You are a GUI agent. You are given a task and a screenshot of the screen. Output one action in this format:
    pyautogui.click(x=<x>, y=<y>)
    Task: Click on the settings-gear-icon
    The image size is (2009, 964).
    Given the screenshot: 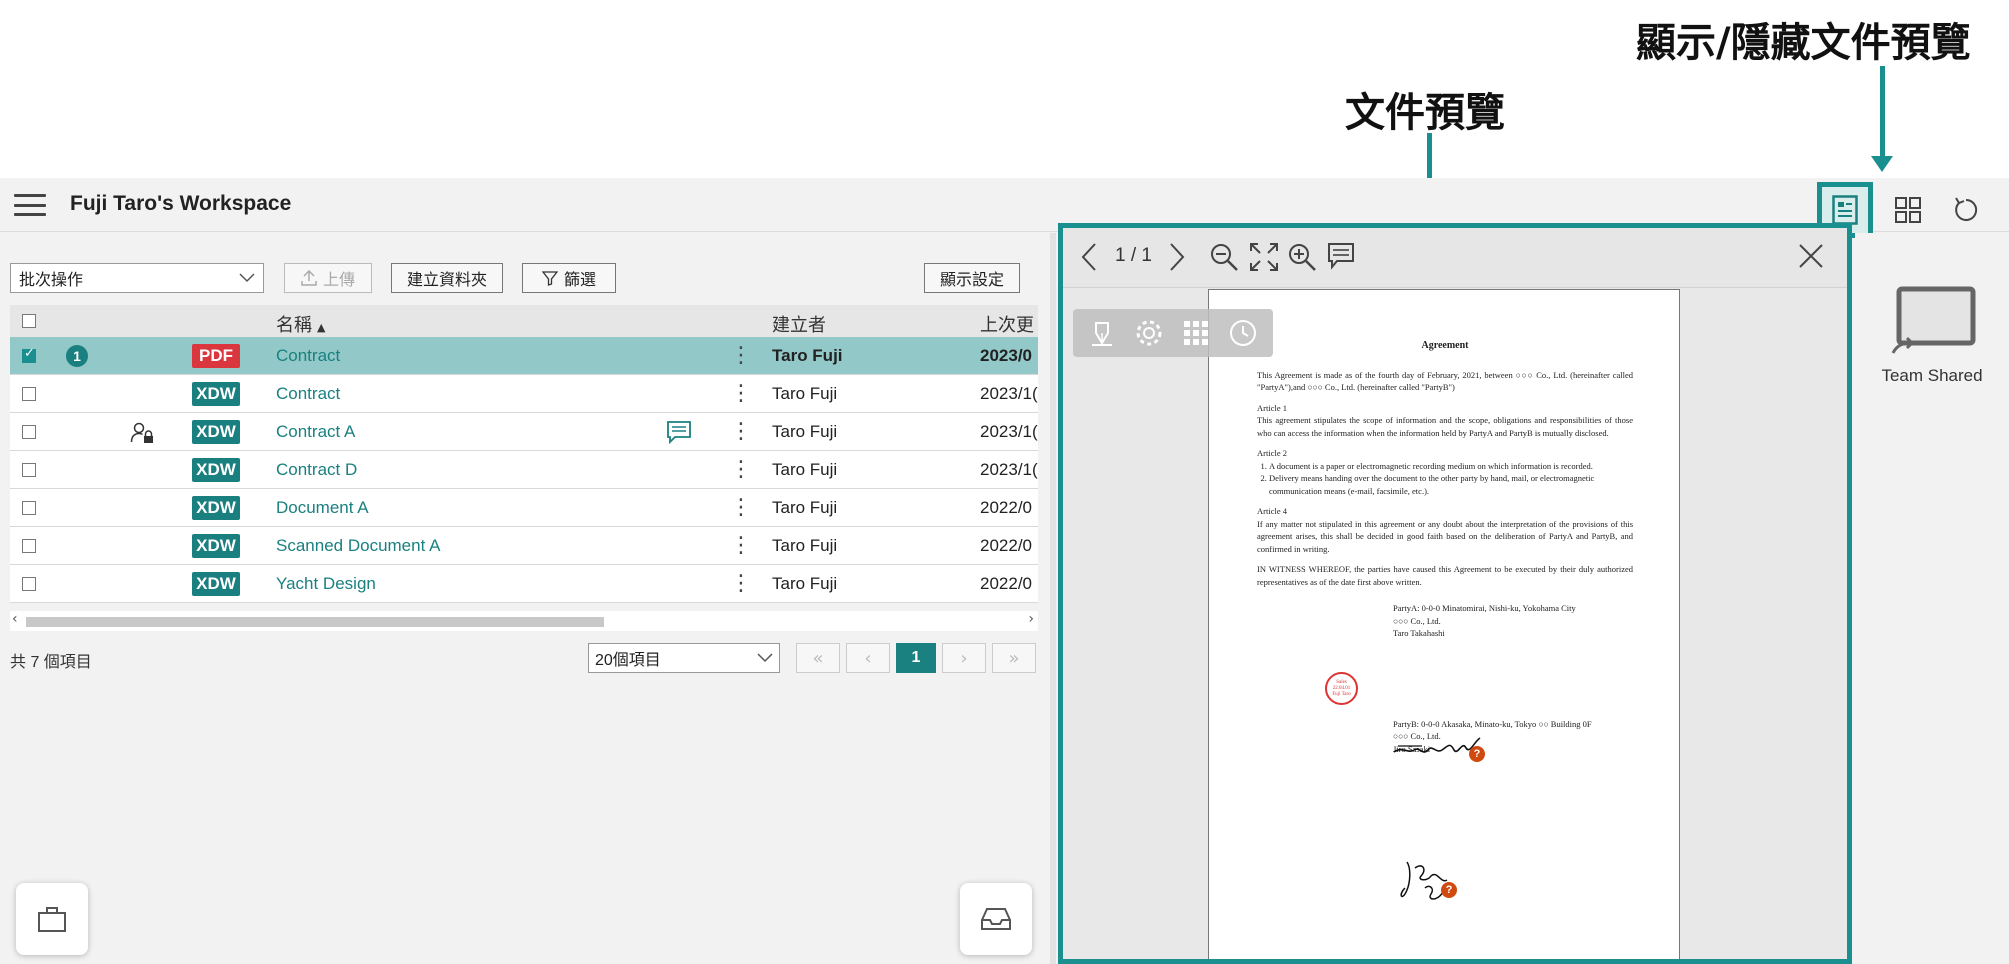 What is the action you would take?
    pyautogui.click(x=1149, y=333)
    